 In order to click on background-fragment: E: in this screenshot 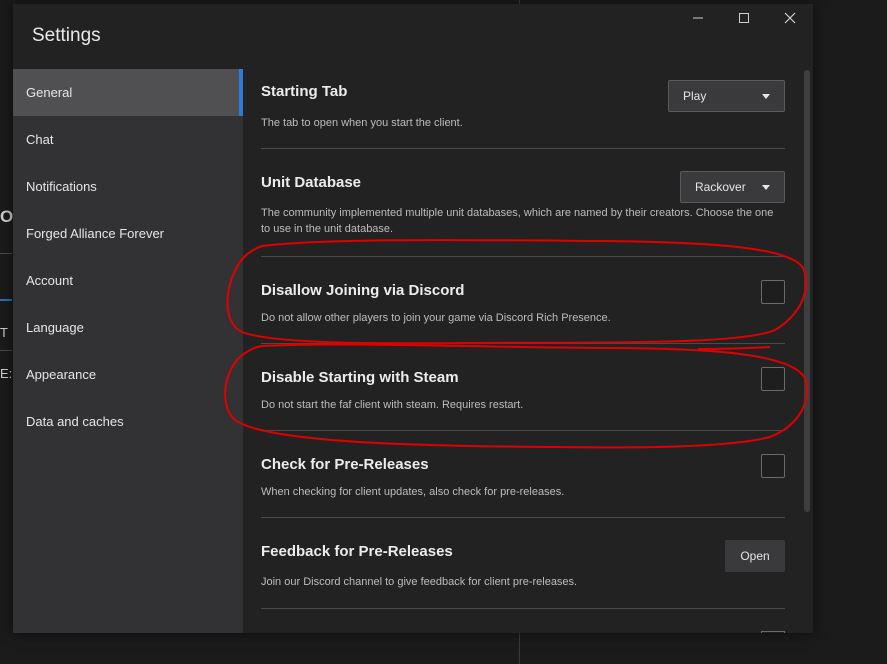, I will do `click(6, 373)`.